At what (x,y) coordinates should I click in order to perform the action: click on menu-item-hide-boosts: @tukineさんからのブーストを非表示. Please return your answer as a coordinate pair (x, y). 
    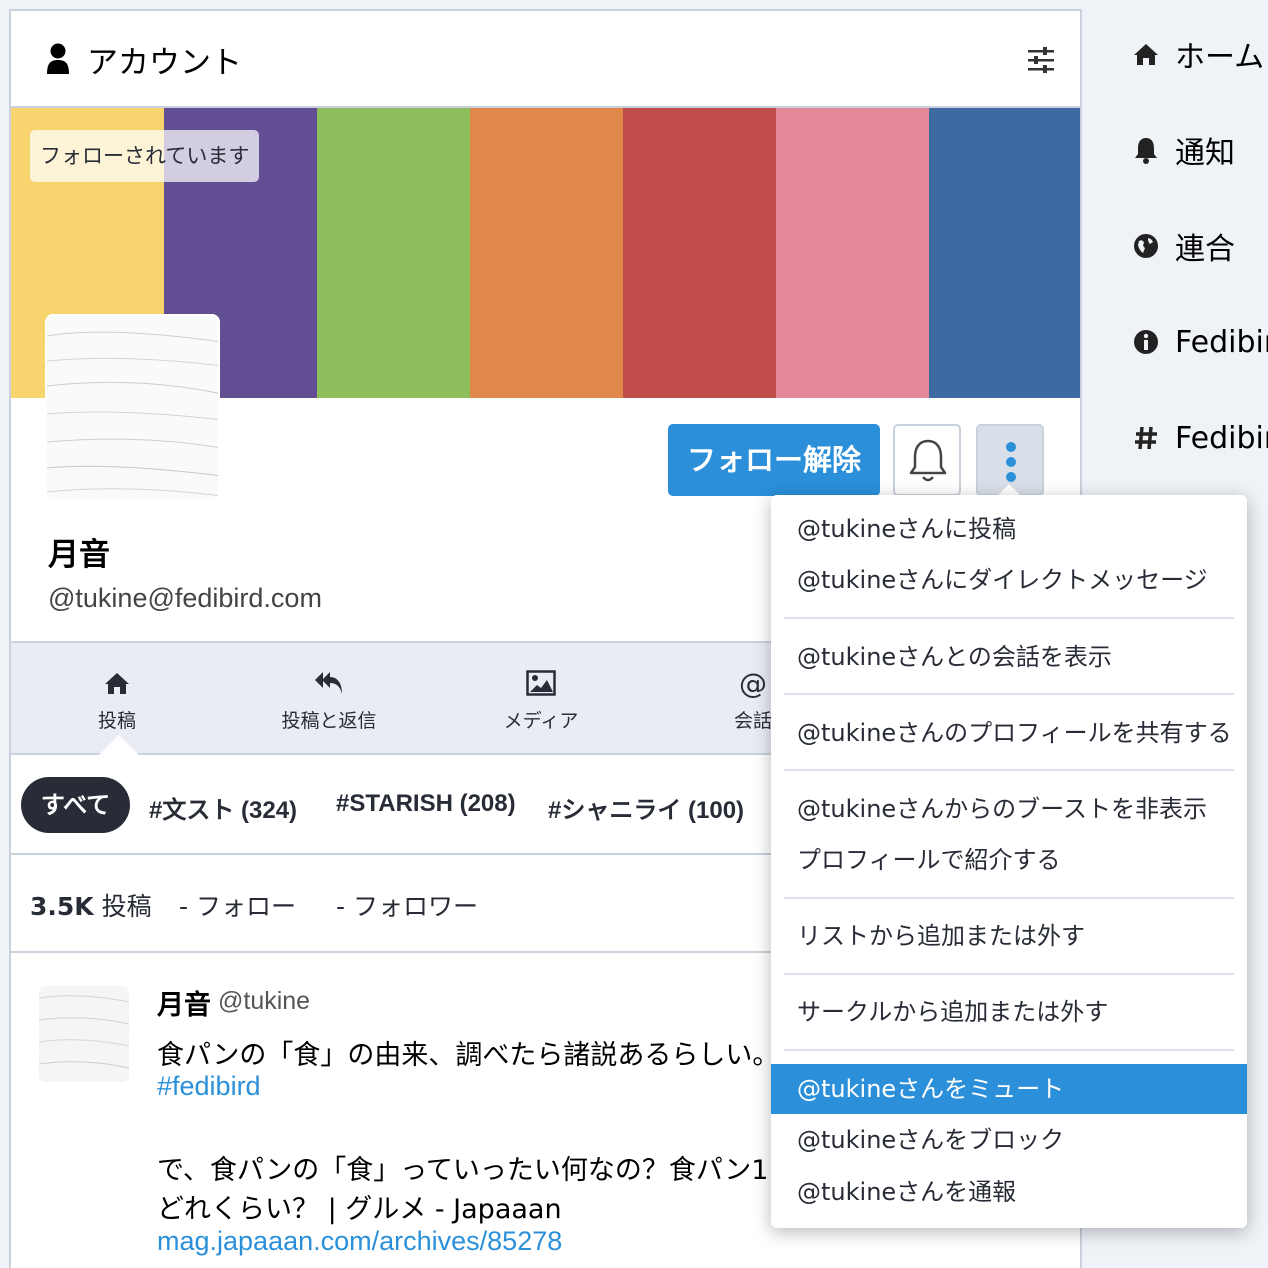
    Looking at the image, I should click on (1009, 809).